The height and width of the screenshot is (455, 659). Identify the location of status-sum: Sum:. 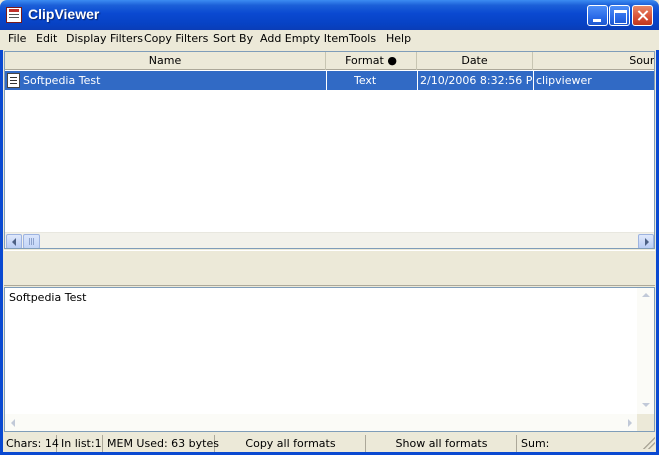
(535, 443).